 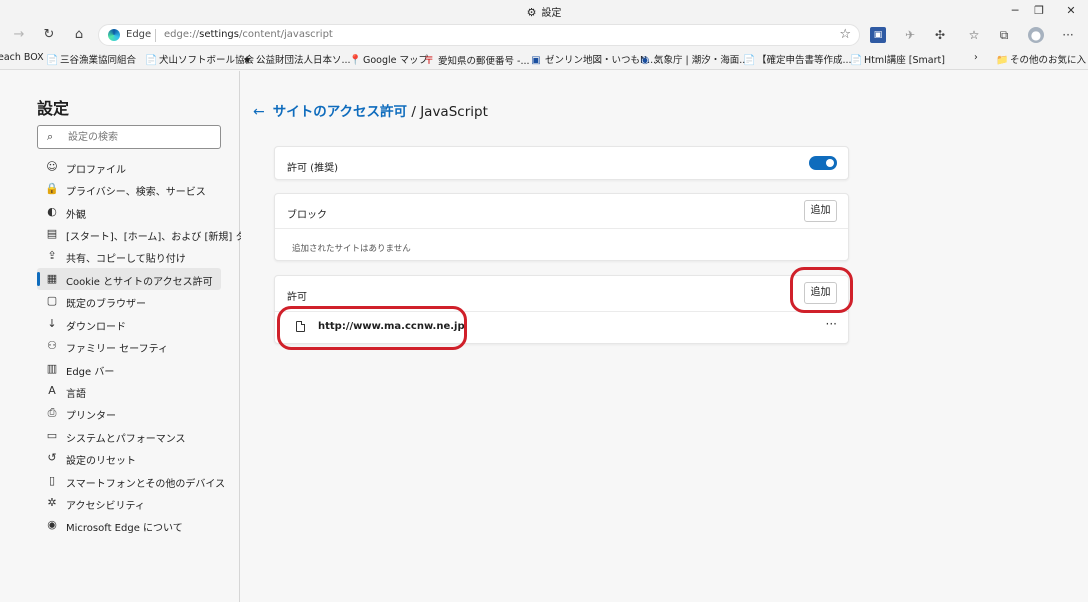 I want to click on sidebar-item-accessibility: ✲ アクセシビリティ, so click(x=129, y=503).